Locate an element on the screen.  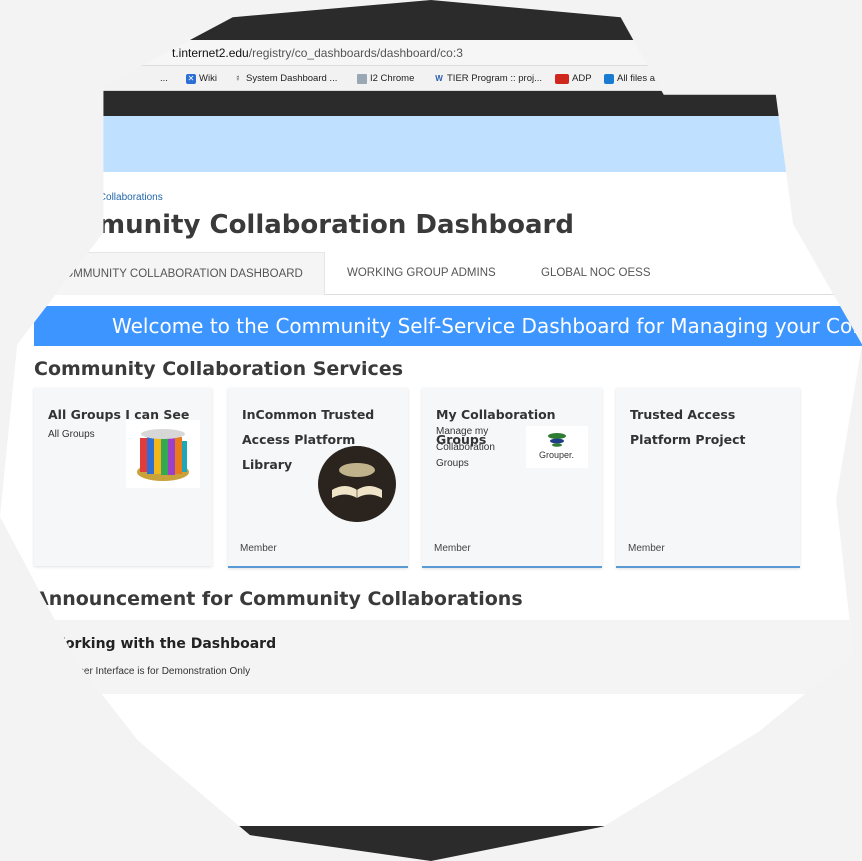
confluence-icon: ✕ is located at coordinates (191, 78).